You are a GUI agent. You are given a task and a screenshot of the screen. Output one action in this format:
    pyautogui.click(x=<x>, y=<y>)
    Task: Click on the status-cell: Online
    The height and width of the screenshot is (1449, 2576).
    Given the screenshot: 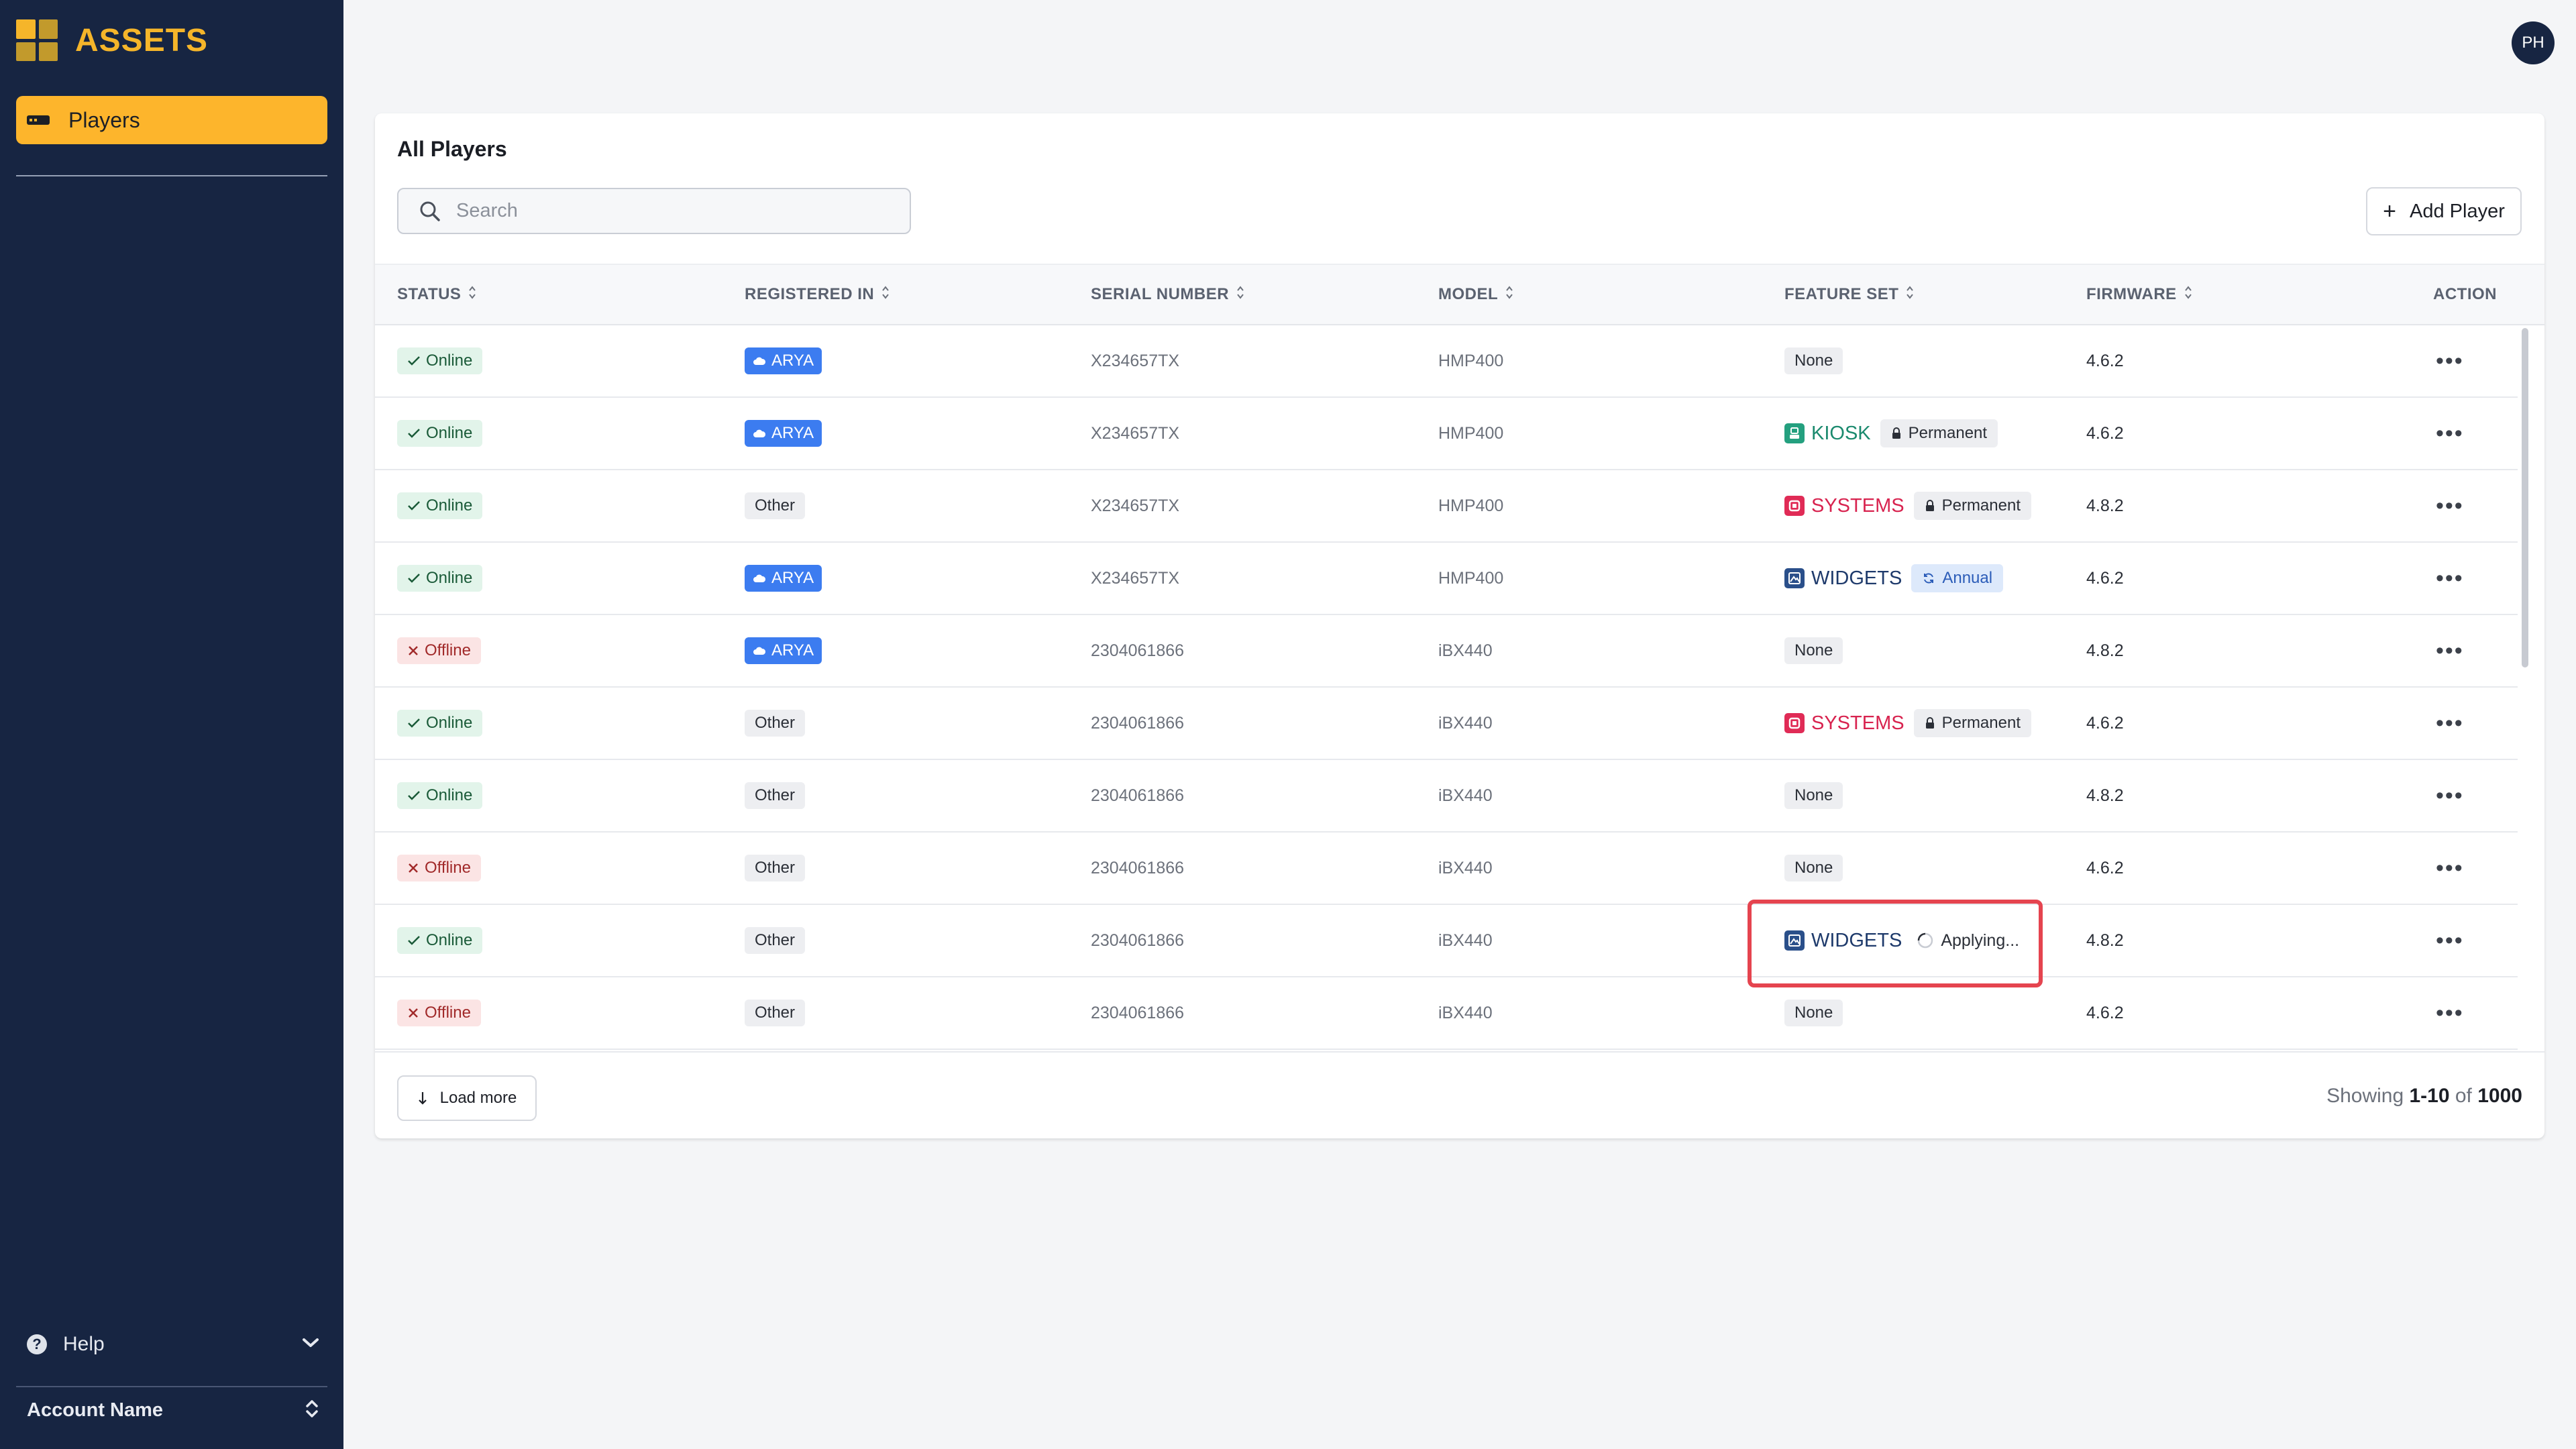 What is the action you would take?
    pyautogui.click(x=440, y=795)
    